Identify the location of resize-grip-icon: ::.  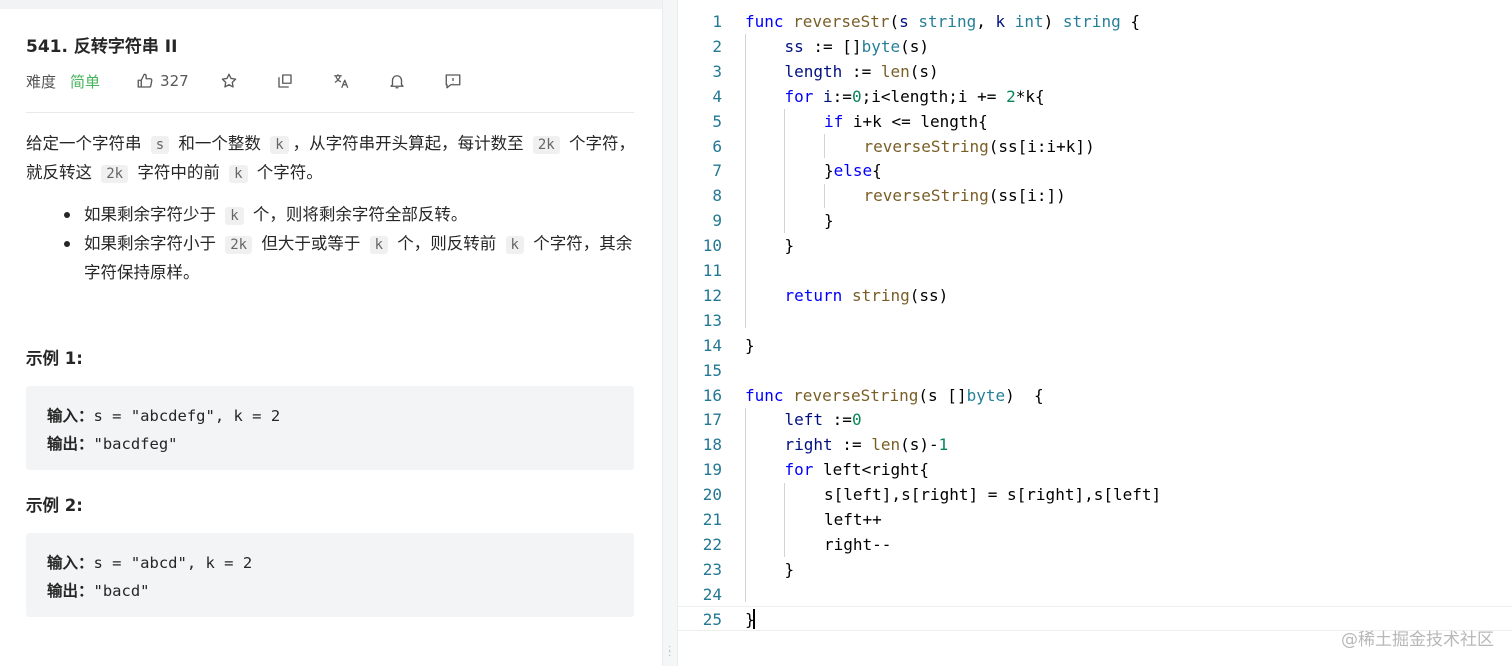
(670, 651).